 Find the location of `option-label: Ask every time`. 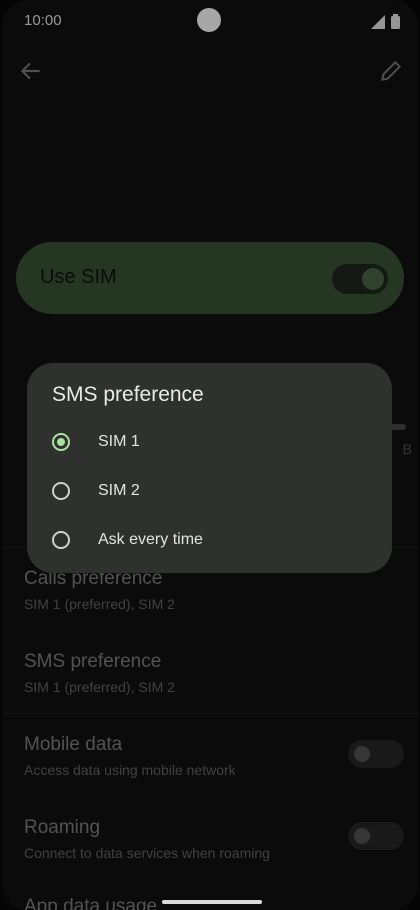

option-label: Ask every time is located at coordinates (150, 539).